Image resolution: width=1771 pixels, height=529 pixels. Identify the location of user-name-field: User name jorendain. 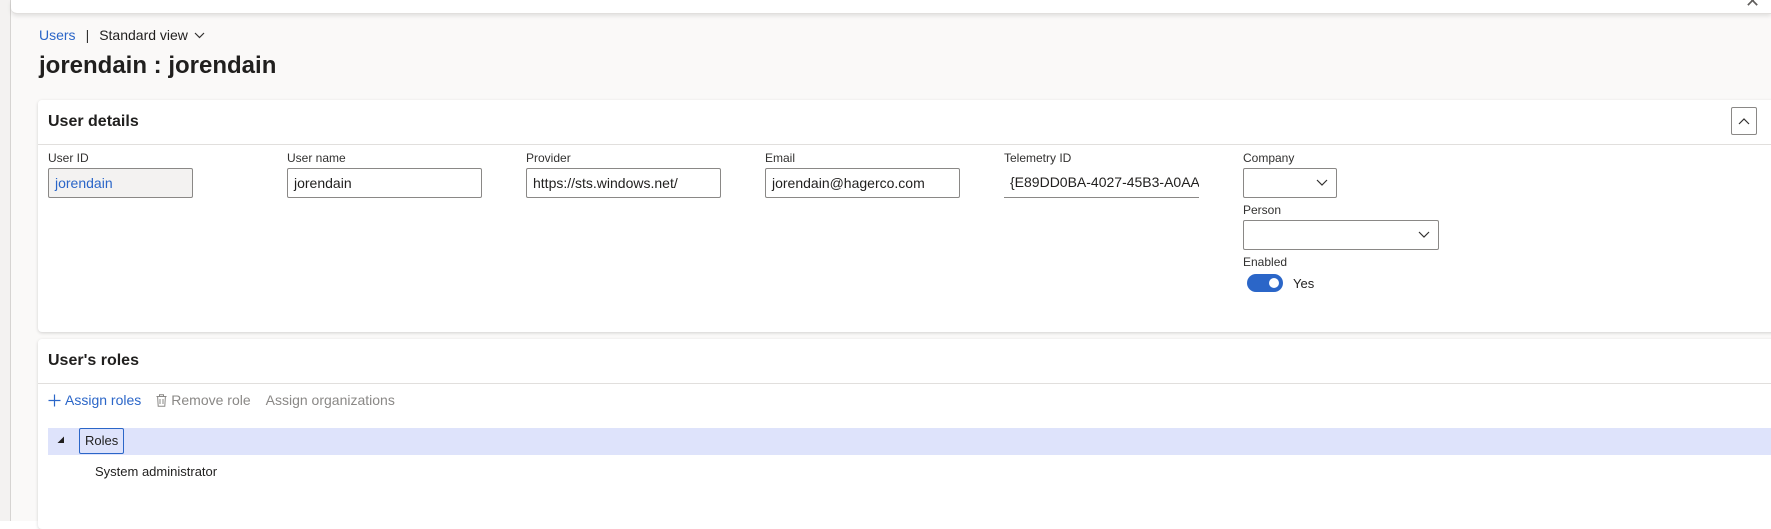
(384, 174).